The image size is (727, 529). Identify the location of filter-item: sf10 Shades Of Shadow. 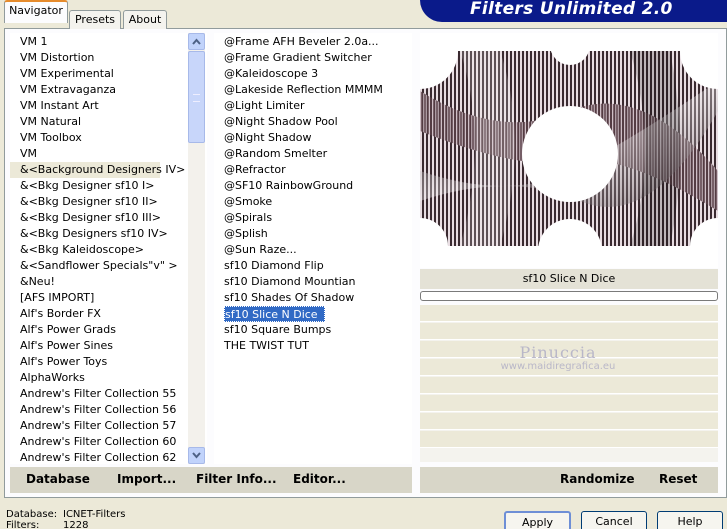
(318, 298).